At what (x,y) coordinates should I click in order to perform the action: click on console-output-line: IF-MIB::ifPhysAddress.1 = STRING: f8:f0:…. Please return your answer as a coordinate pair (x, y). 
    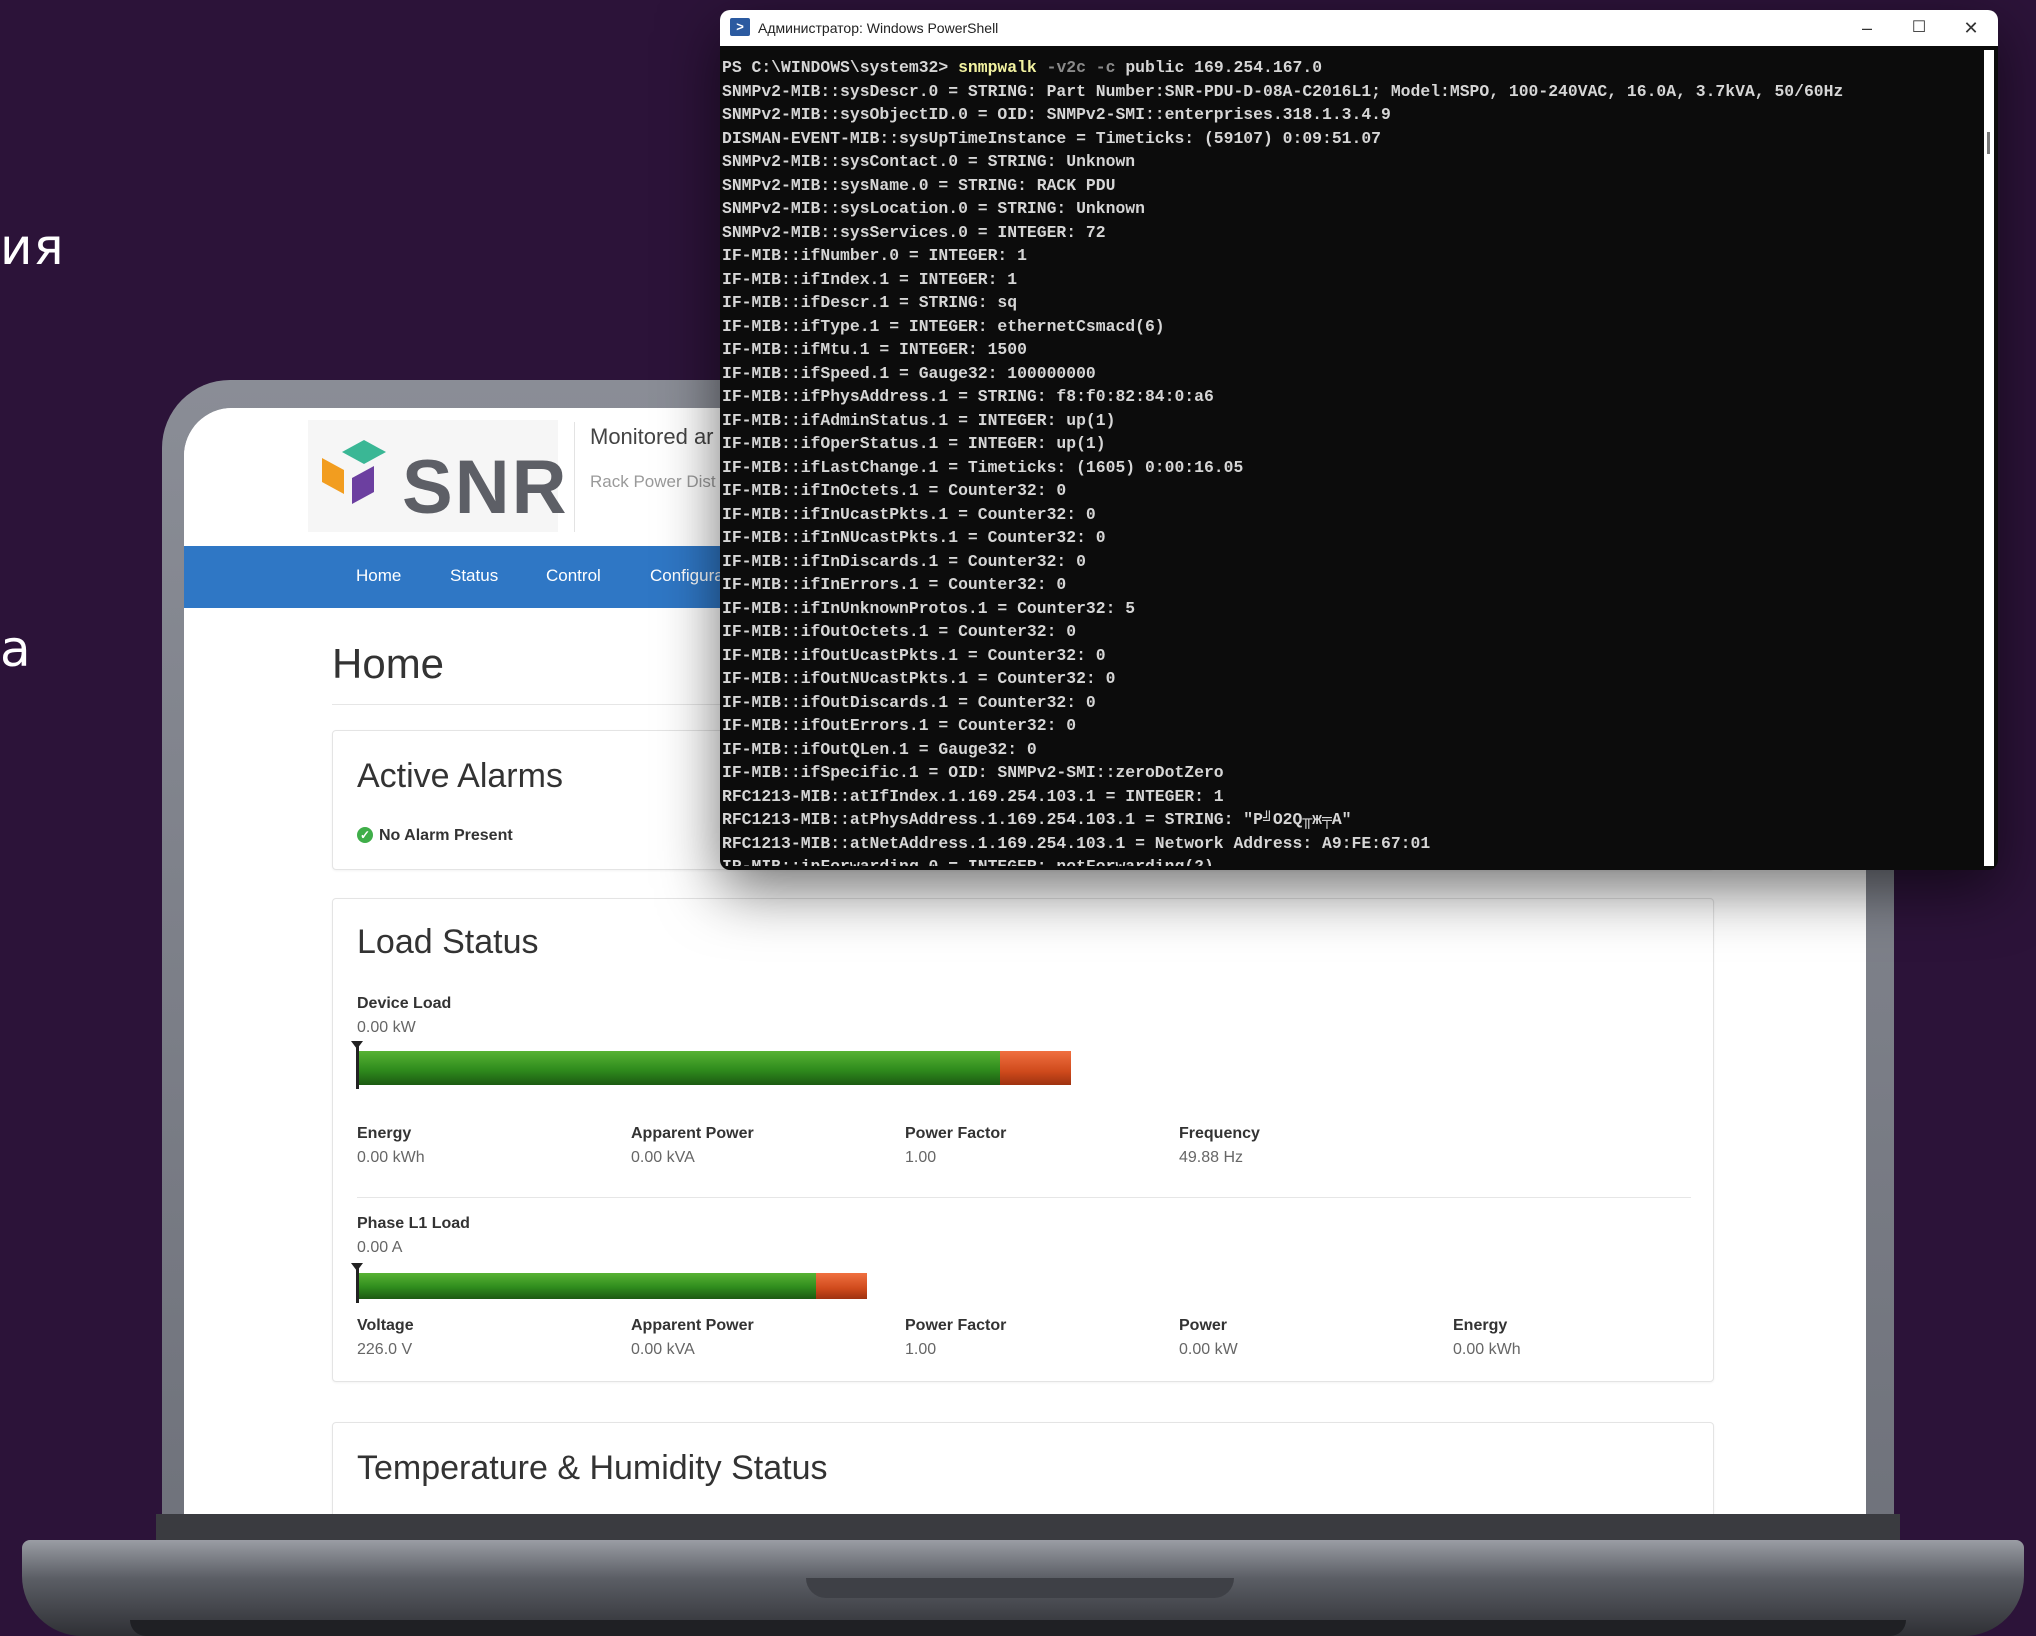
    Looking at the image, I should click on (968, 396).